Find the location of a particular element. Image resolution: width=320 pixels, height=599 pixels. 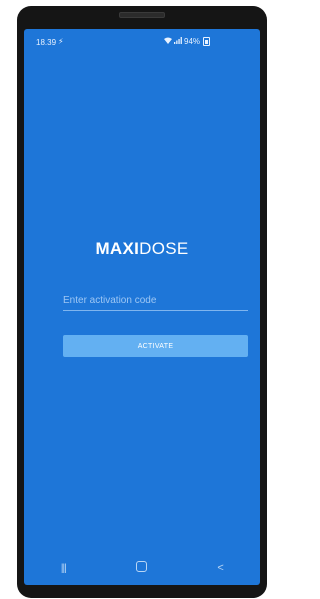

activate-button: ACTIVATE is located at coordinates (155, 346).